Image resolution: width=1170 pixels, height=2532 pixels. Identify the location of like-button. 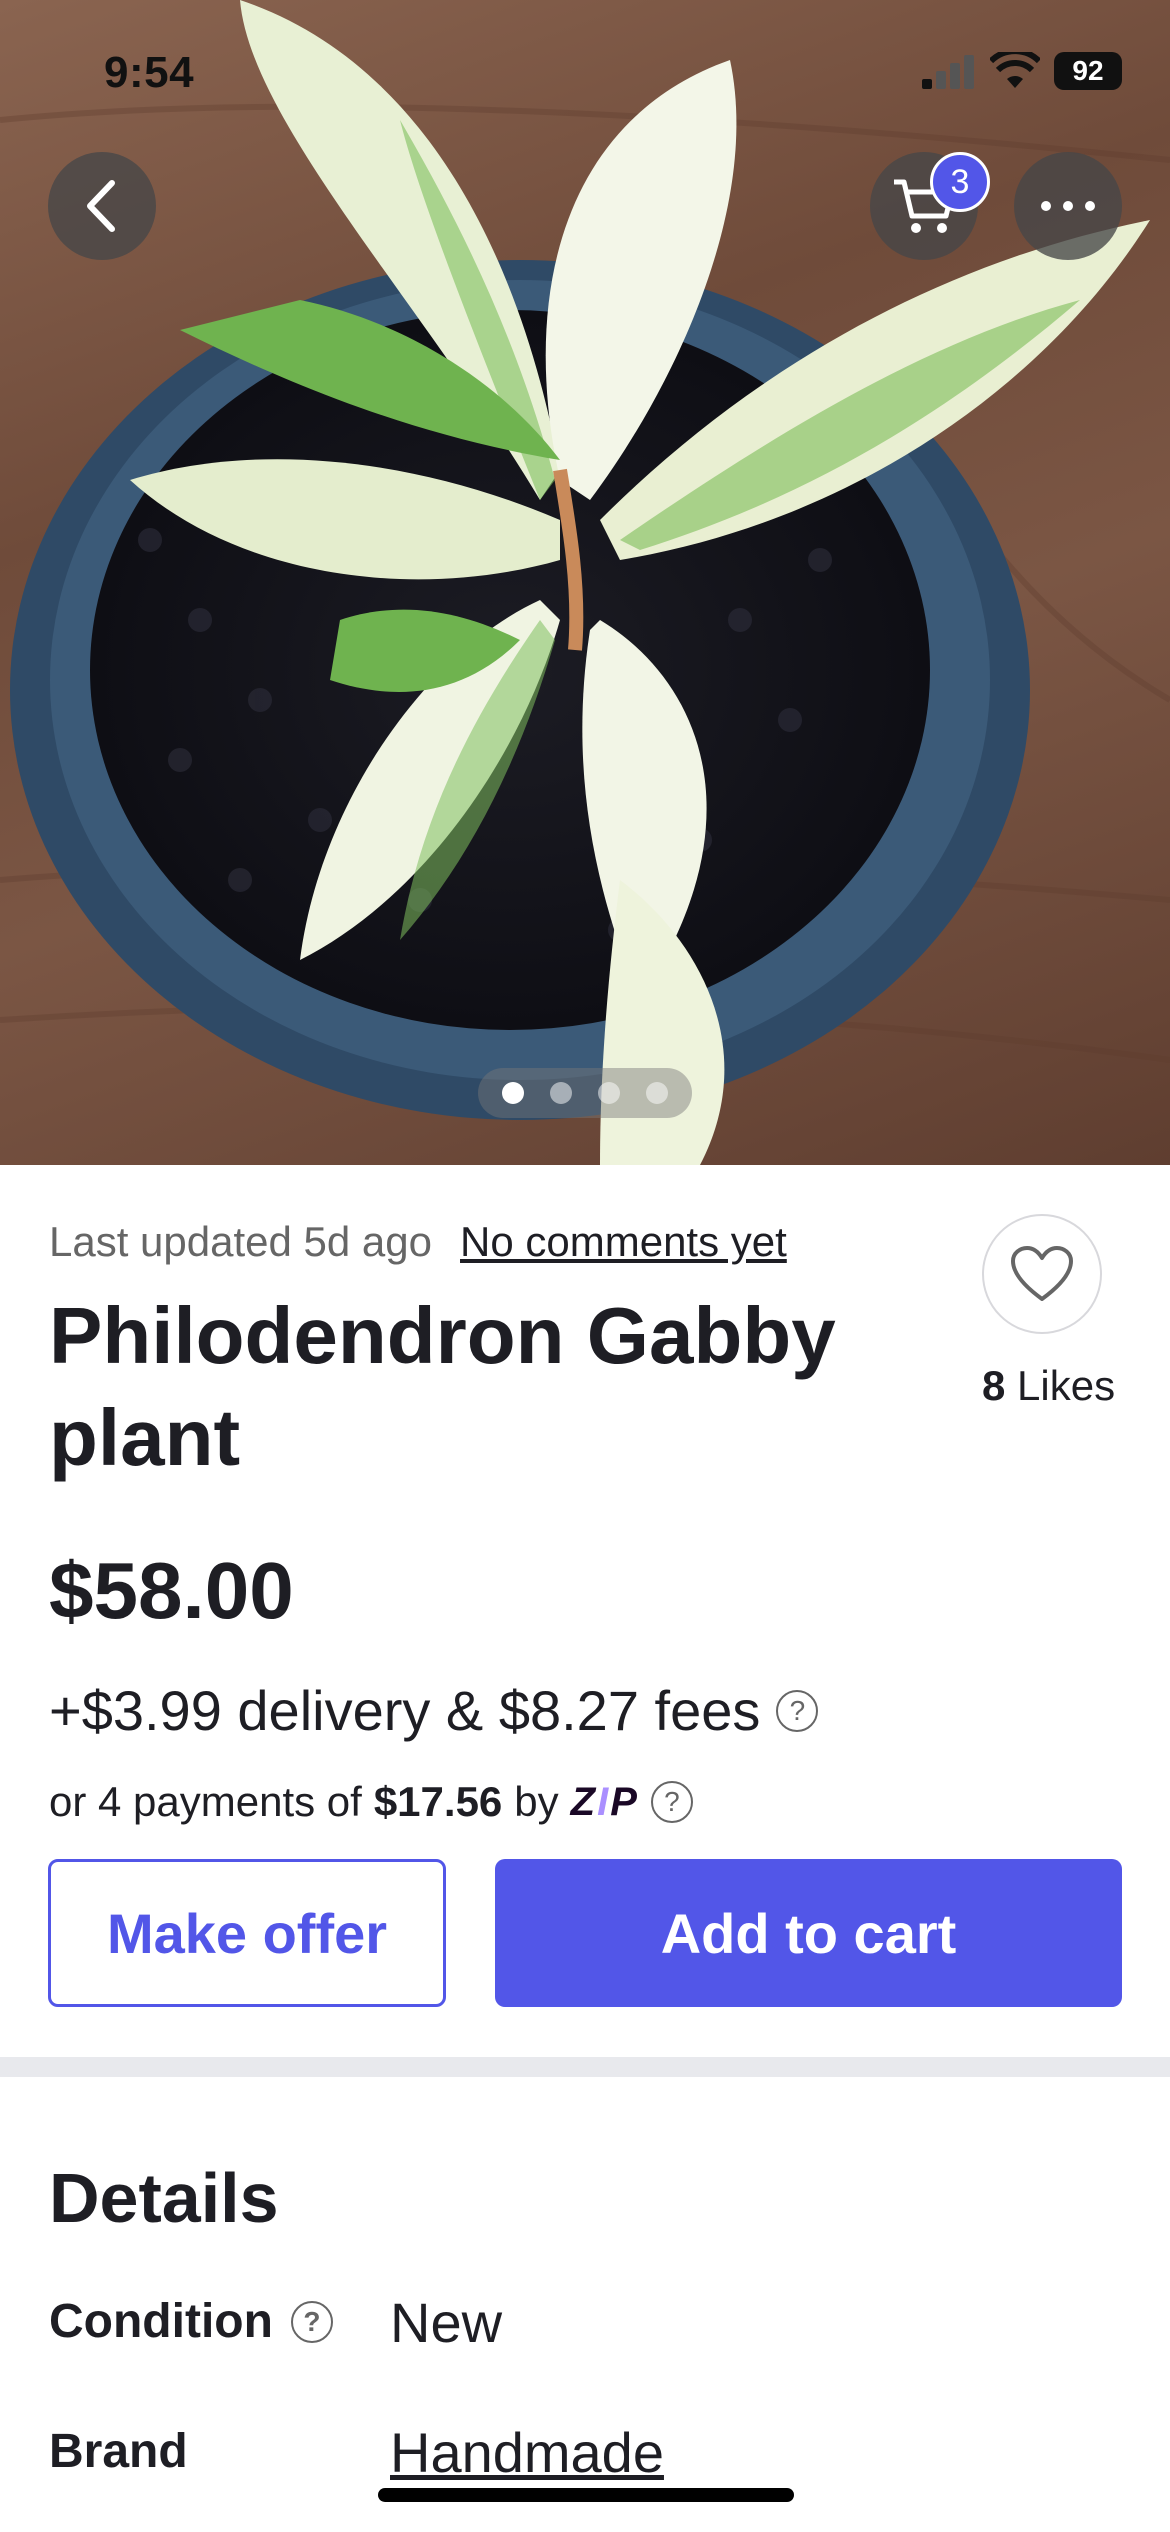
(1042, 1274).